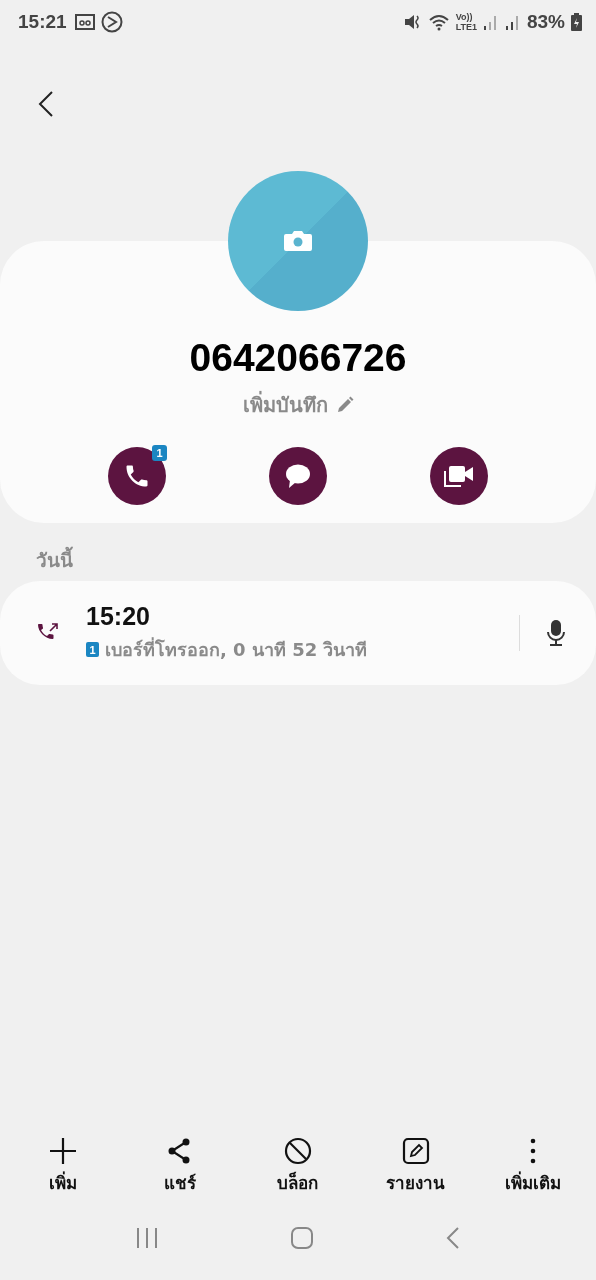 Image resolution: width=596 pixels, height=1280 pixels. What do you see at coordinates (84, 22) in the screenshot?
I see `cassette-icon` at bounding box center [84, 22].